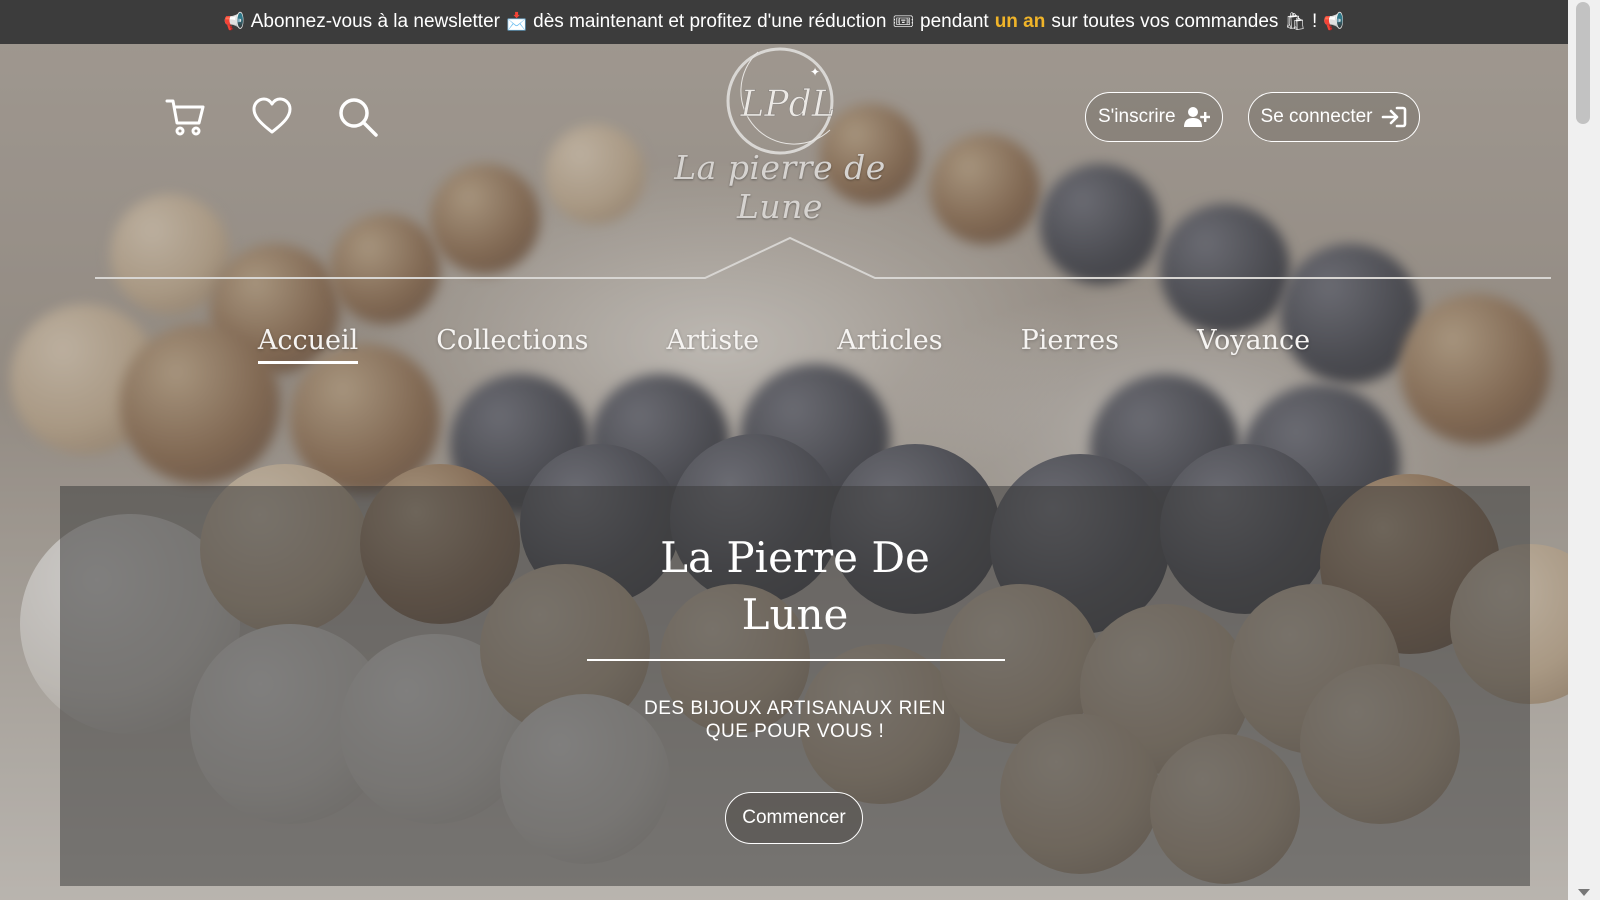  Describe the element at coordinates (1584, 450) in the screenshot. I see `page-scrollbar` at that location.